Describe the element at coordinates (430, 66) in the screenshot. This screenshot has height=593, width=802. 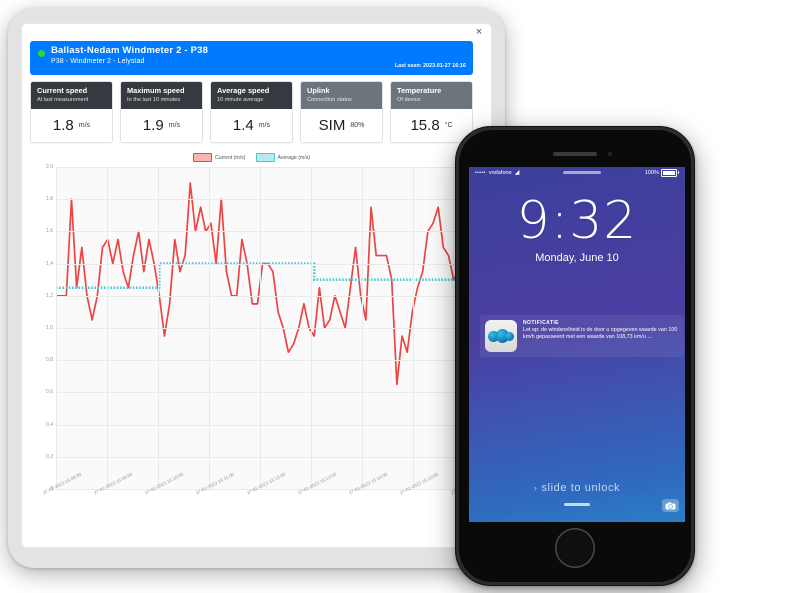
I see `last-seen-label: Last seen: 2023-01-27 16:16` at that location.